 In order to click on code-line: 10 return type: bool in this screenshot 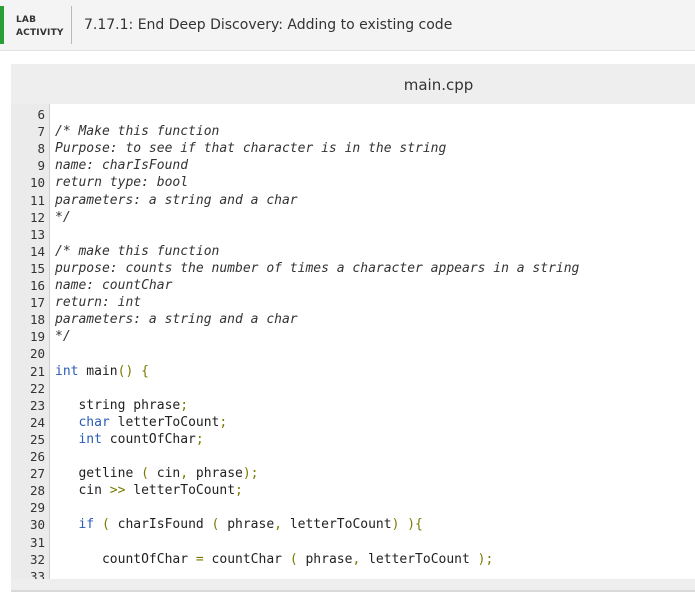, I will do `click(353, 182)`.